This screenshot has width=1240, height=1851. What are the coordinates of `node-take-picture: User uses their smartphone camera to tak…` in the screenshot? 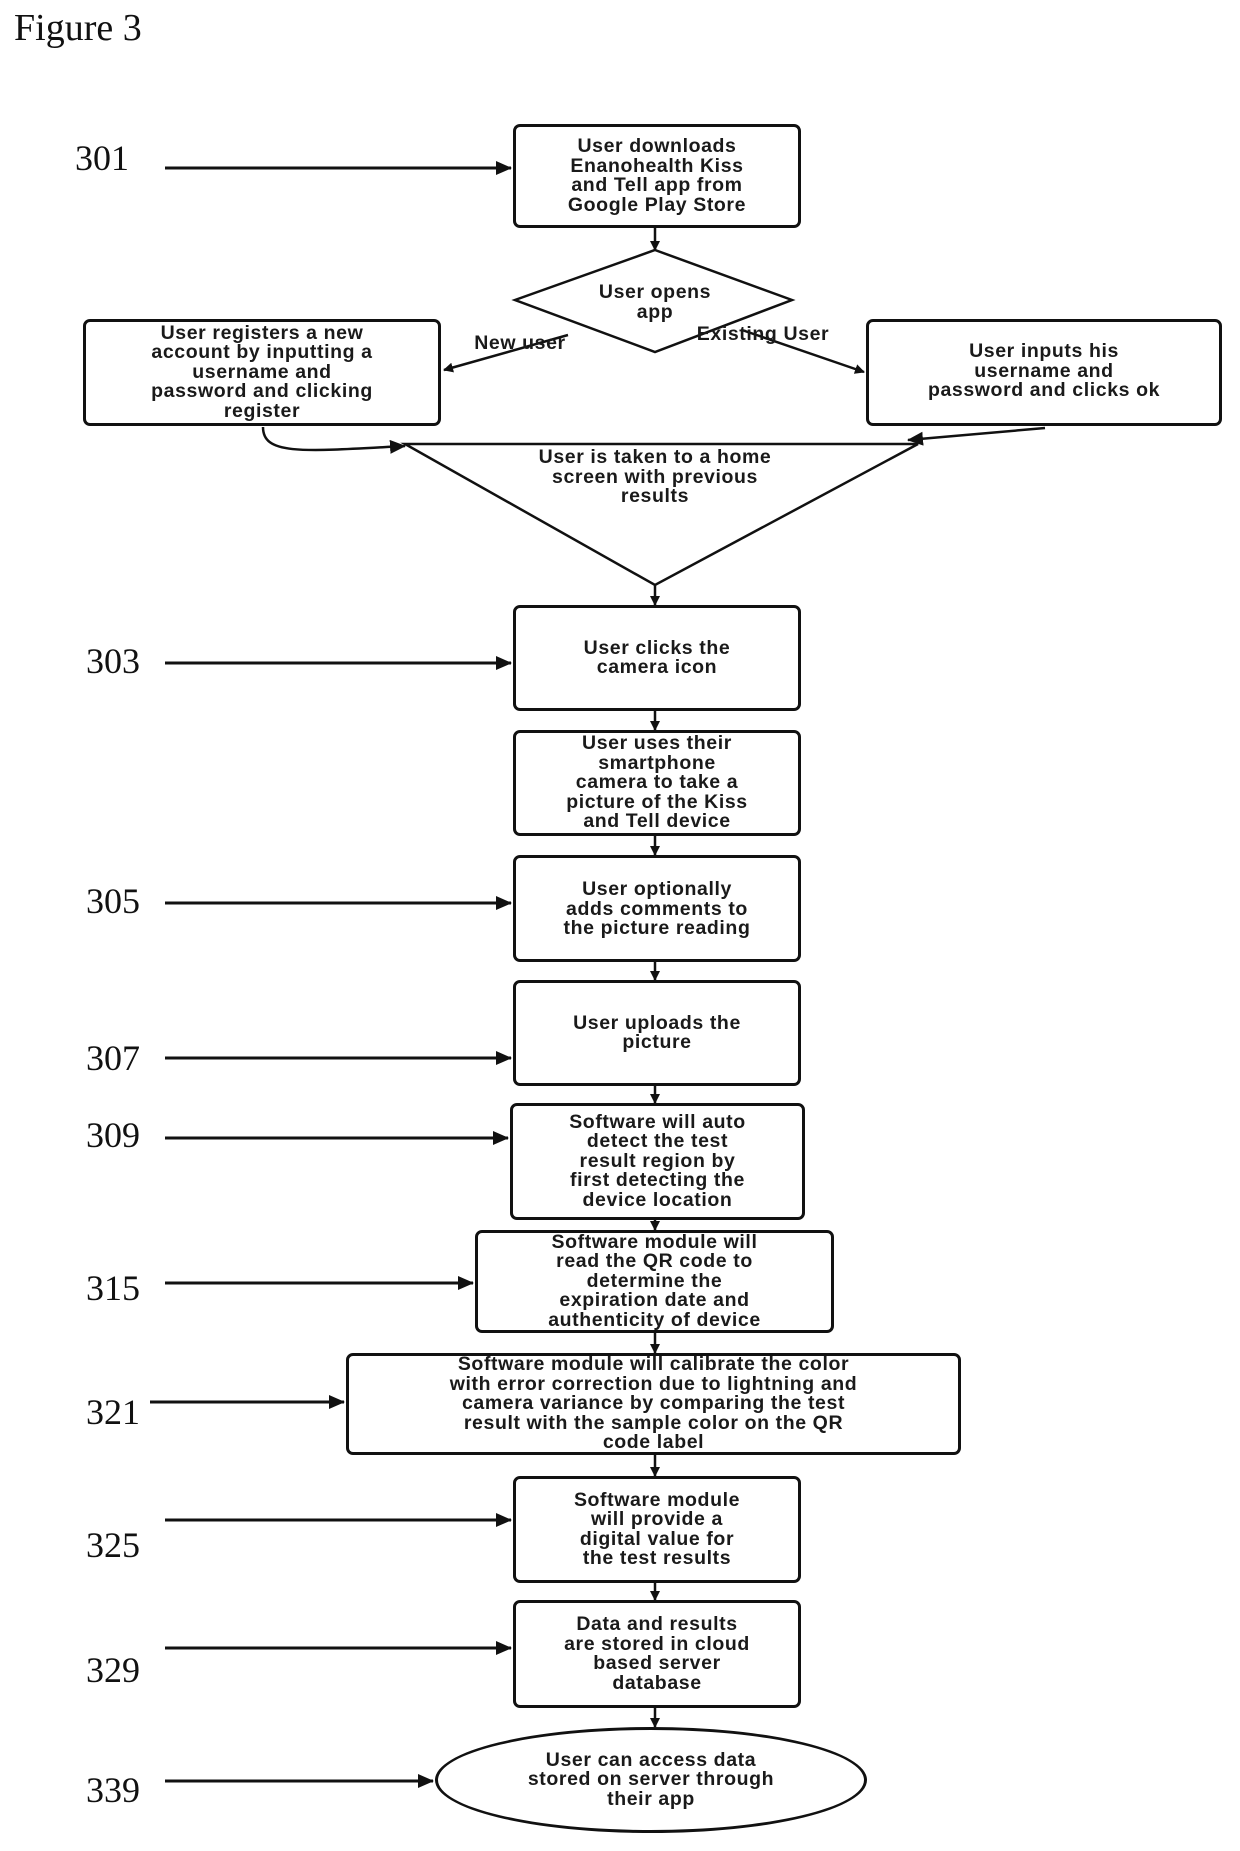 It's located at (657, 783).